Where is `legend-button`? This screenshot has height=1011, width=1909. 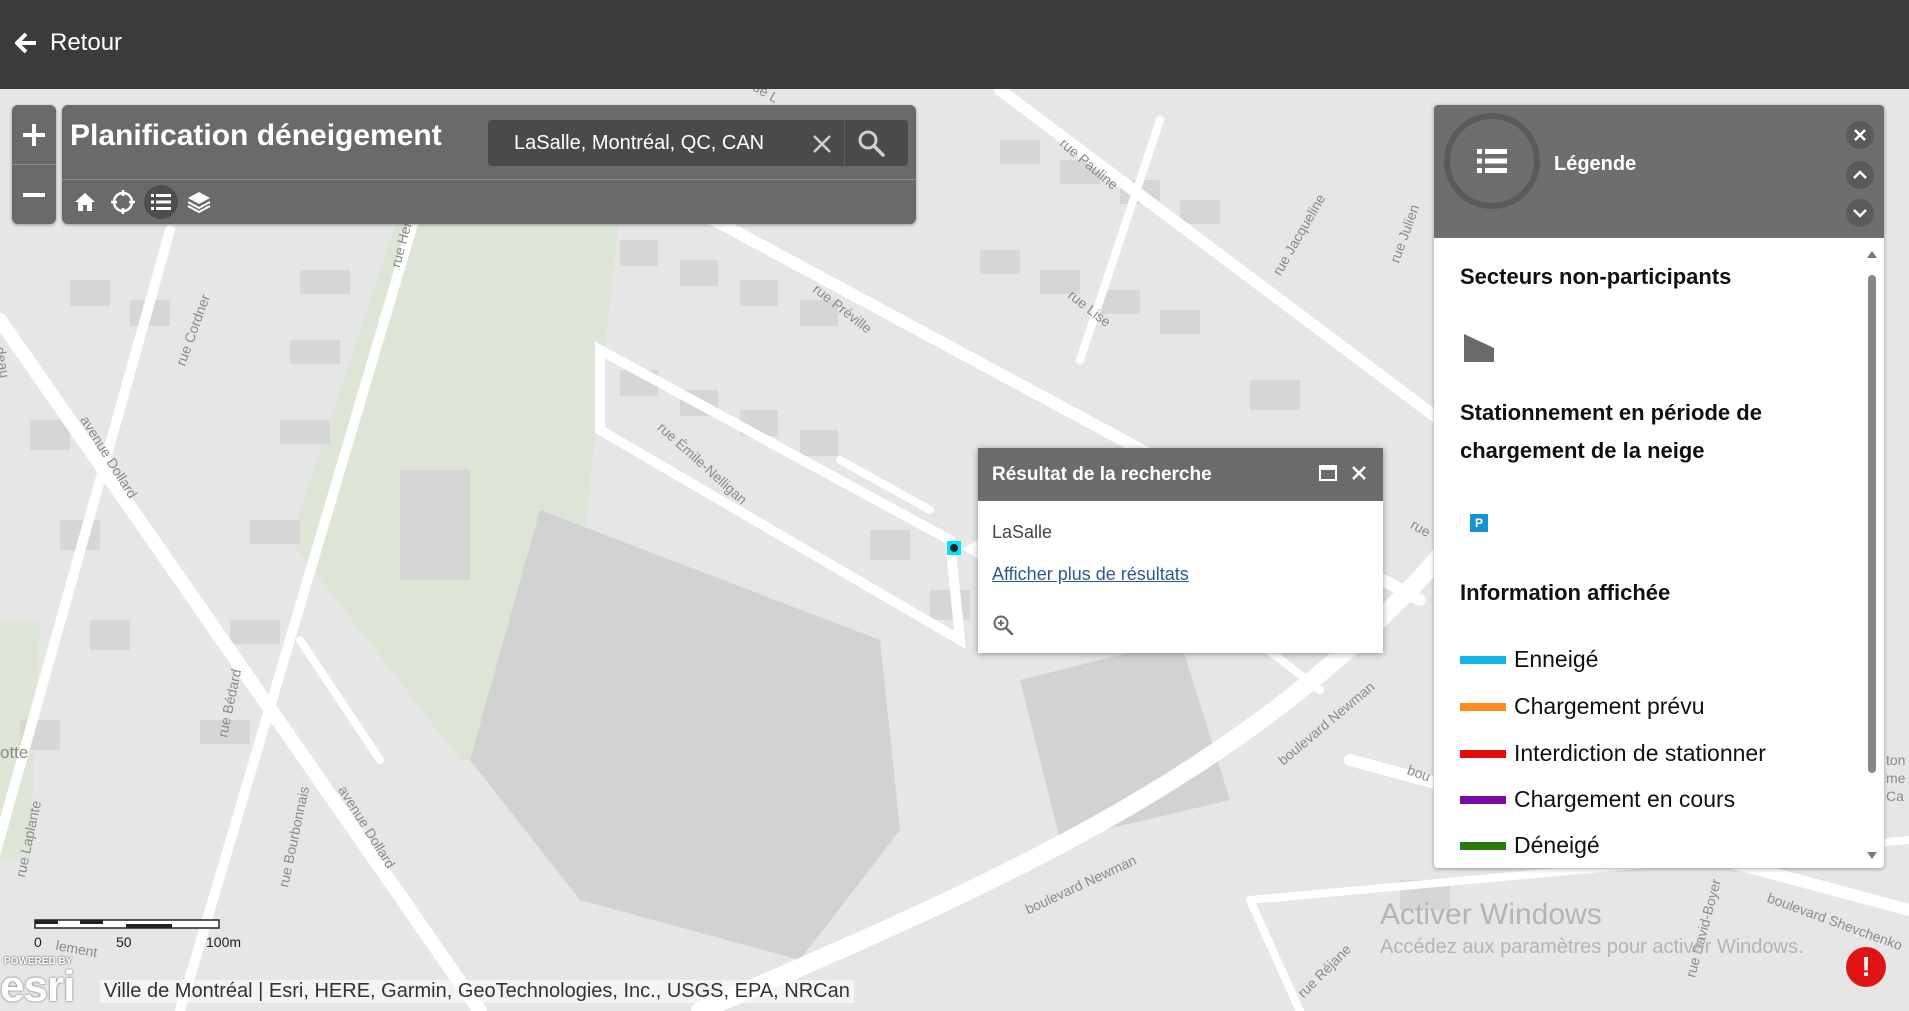 legend-button is located at coordinates (161, 202).